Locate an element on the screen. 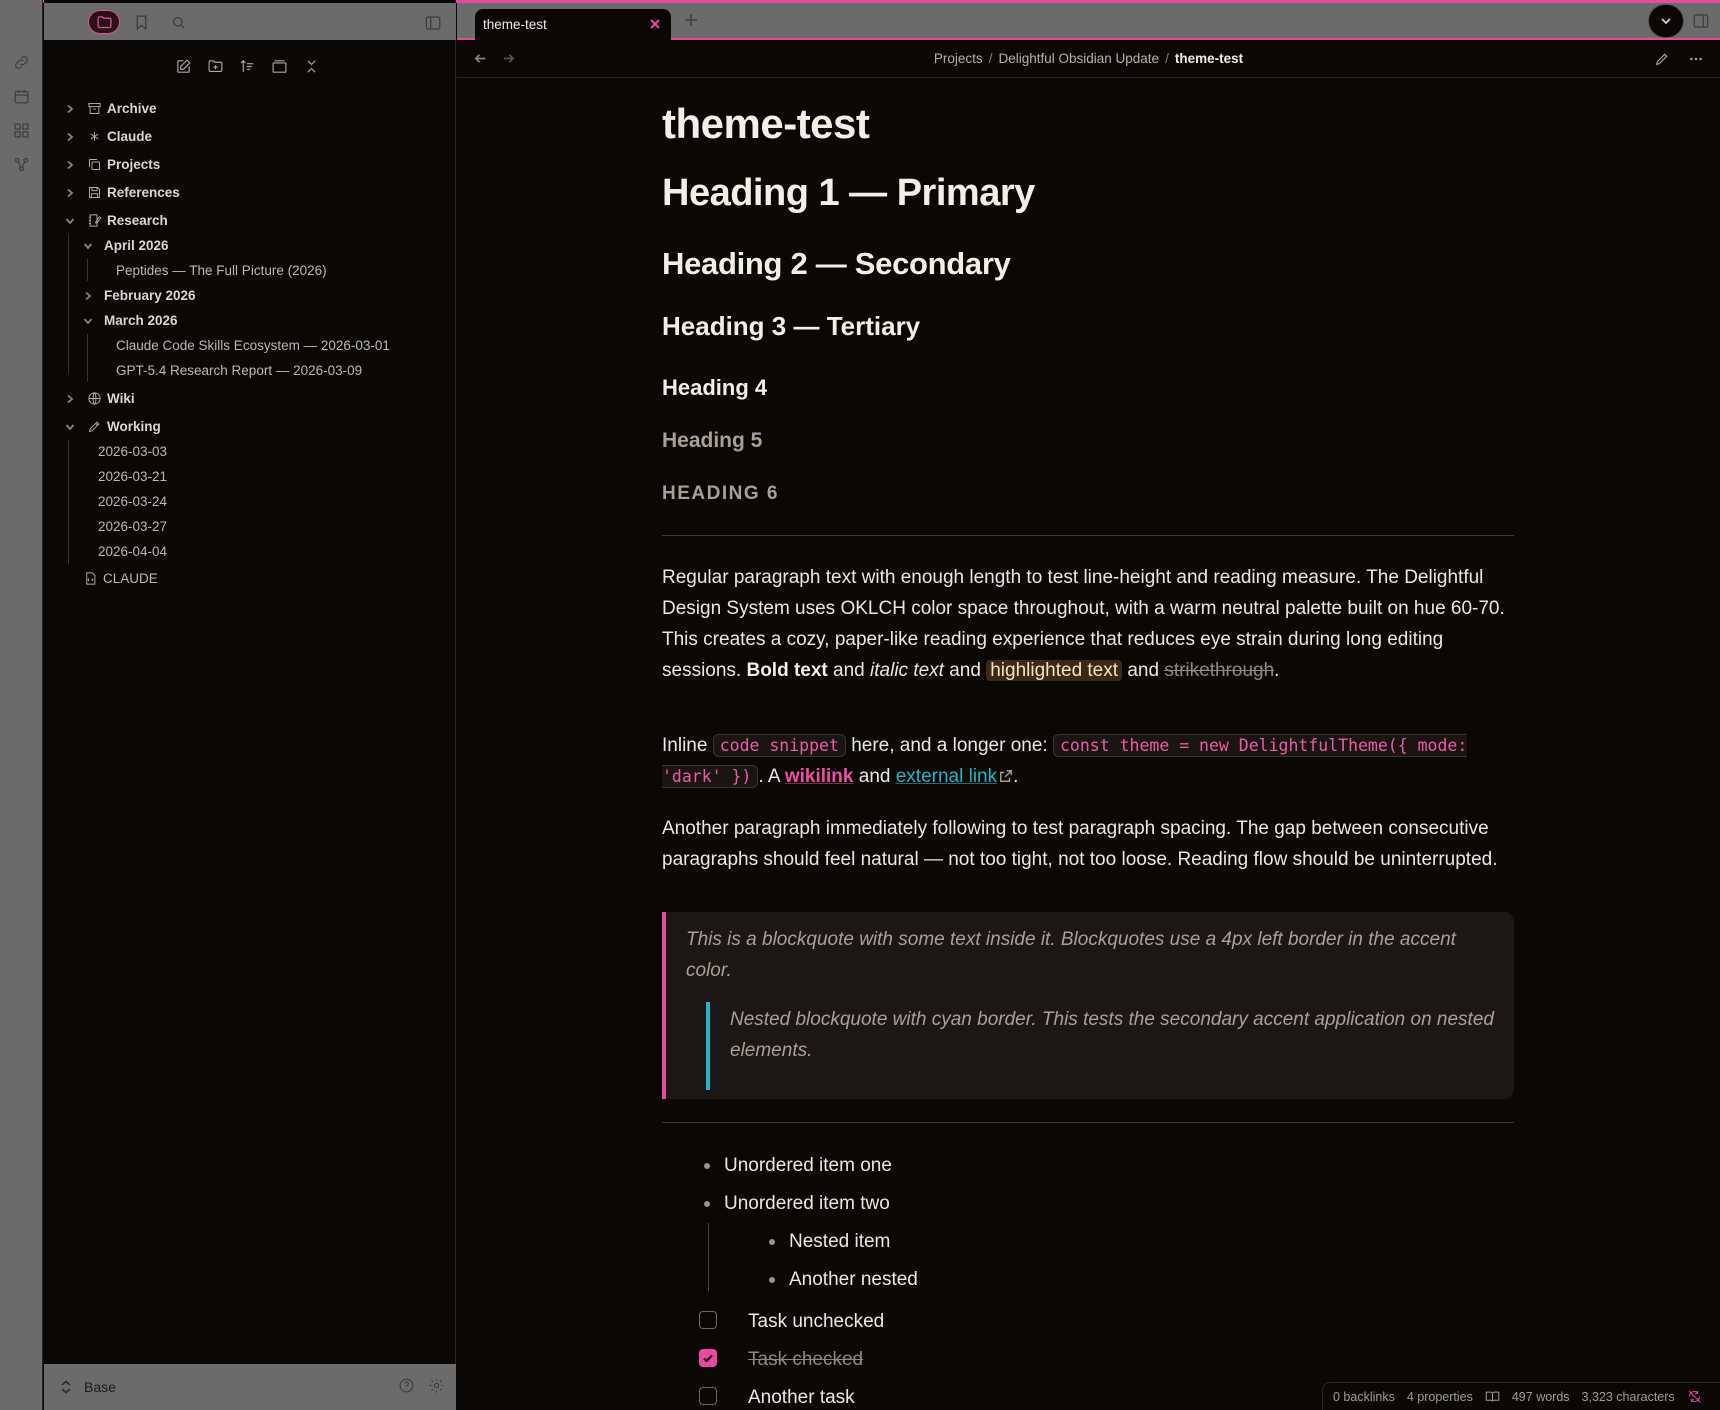  tree-file-peptides: Peptides — The Full Picture (2026) is located at coordinates (221, 270).